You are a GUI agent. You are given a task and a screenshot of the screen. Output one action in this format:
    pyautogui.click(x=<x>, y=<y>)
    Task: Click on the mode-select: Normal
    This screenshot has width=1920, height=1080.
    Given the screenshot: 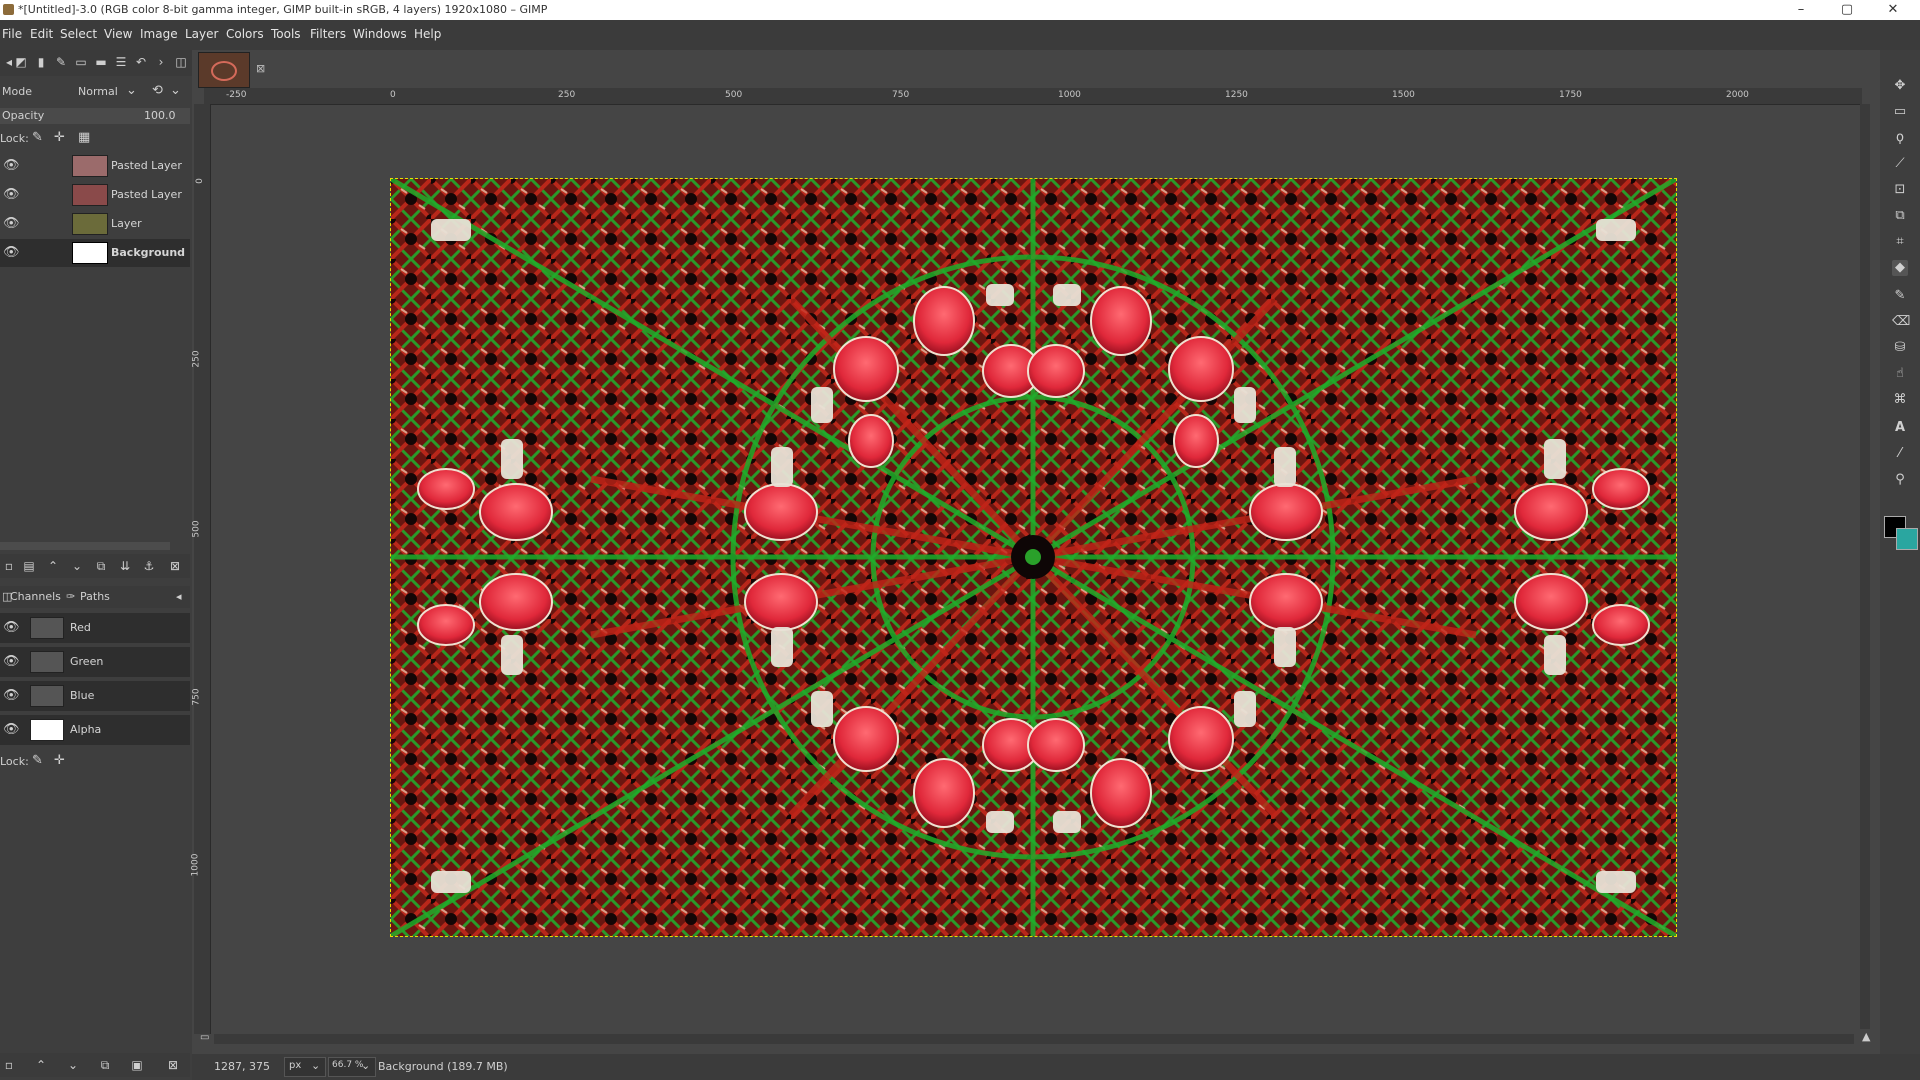 What is the action you would take?
    pyautogui.click(x=98, y=91)
    